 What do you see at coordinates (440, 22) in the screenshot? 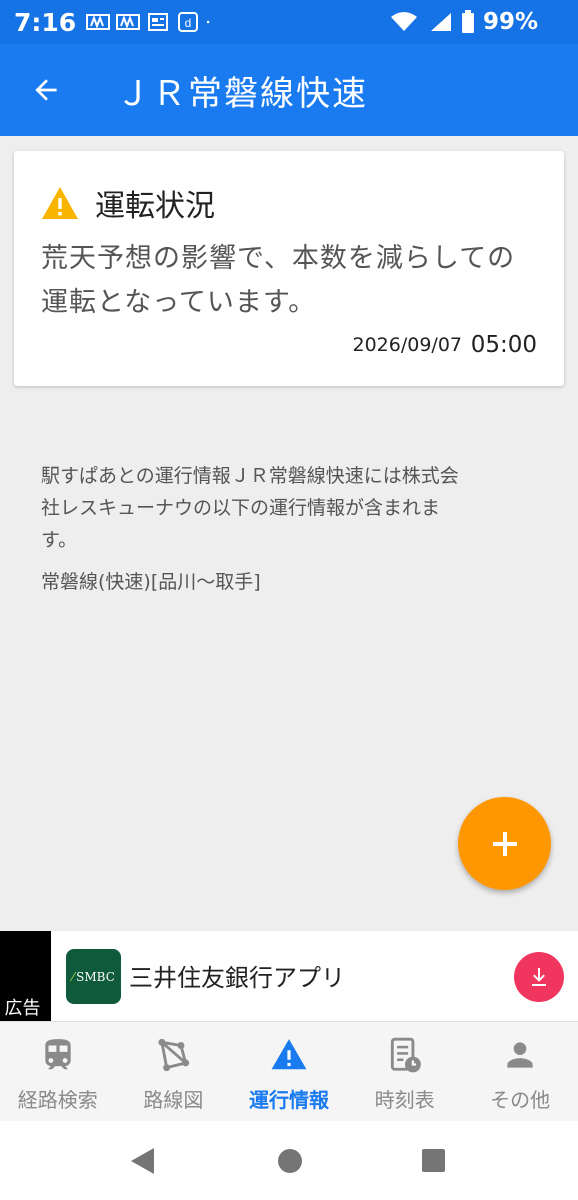
I see `signal-icon` at bounding box center [440, 22].